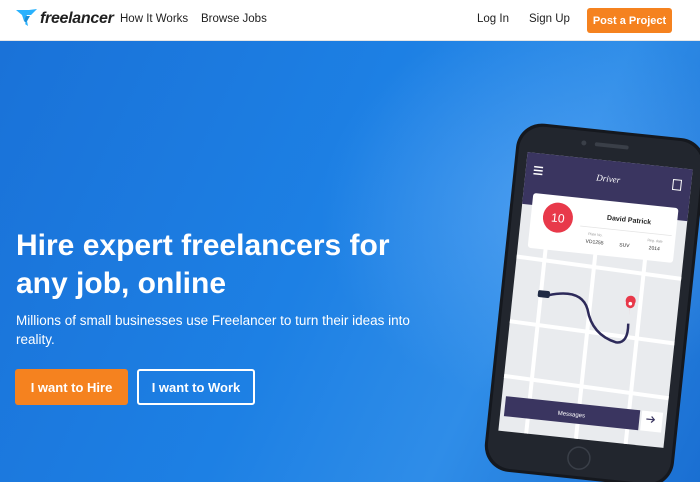 This screenshot has width=700, height=482. Describe the element at coordinates (543, 294) in the screenshot. I see `car-icon` at that location.